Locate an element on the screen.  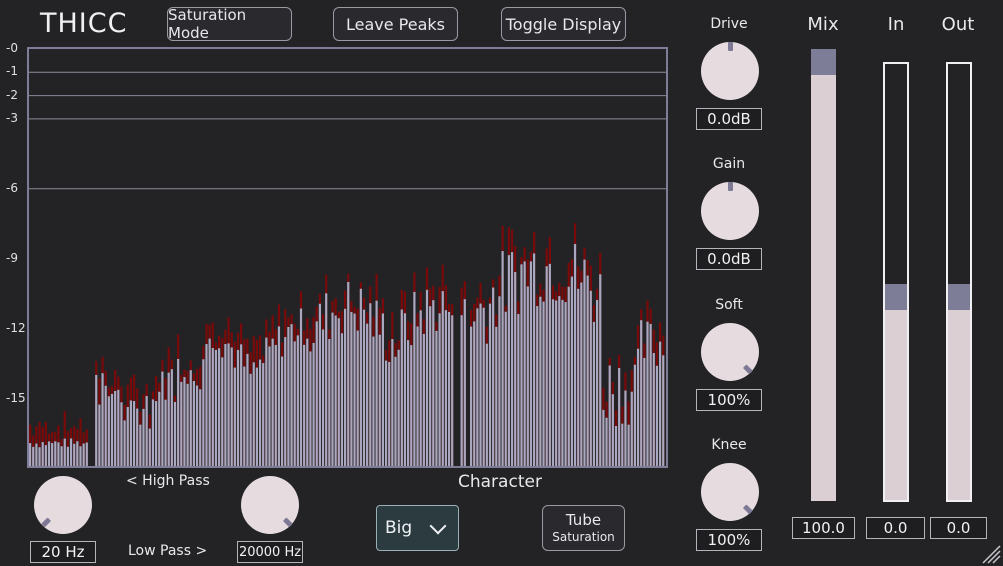
gain-knob is located at coordinates (730, 211).